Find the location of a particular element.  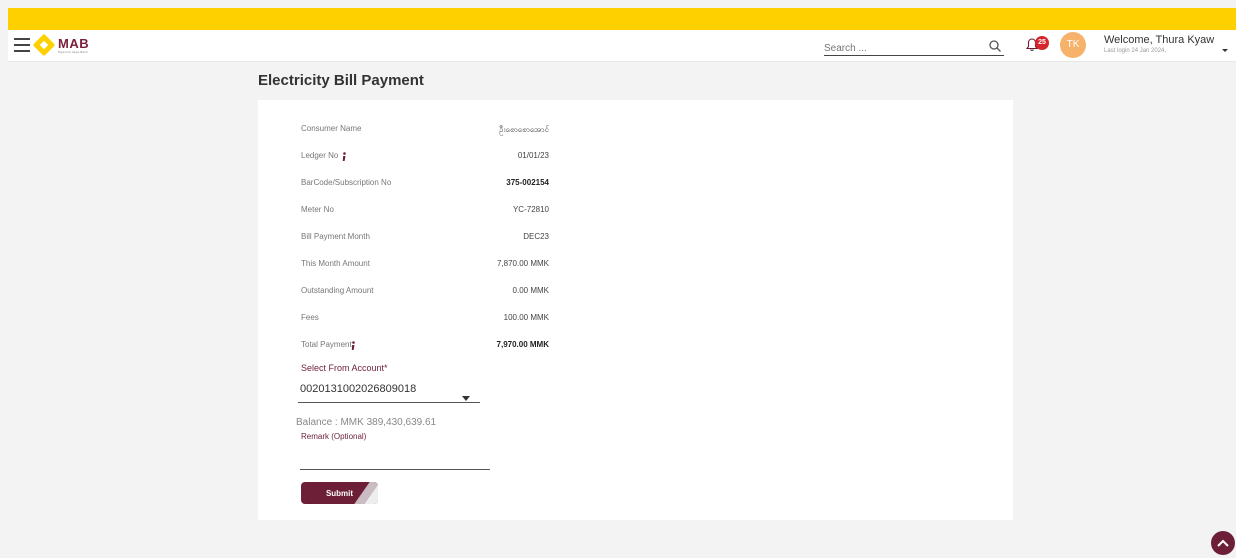

account-select: 0020131002026809018 is located at coordinates (389, 391).